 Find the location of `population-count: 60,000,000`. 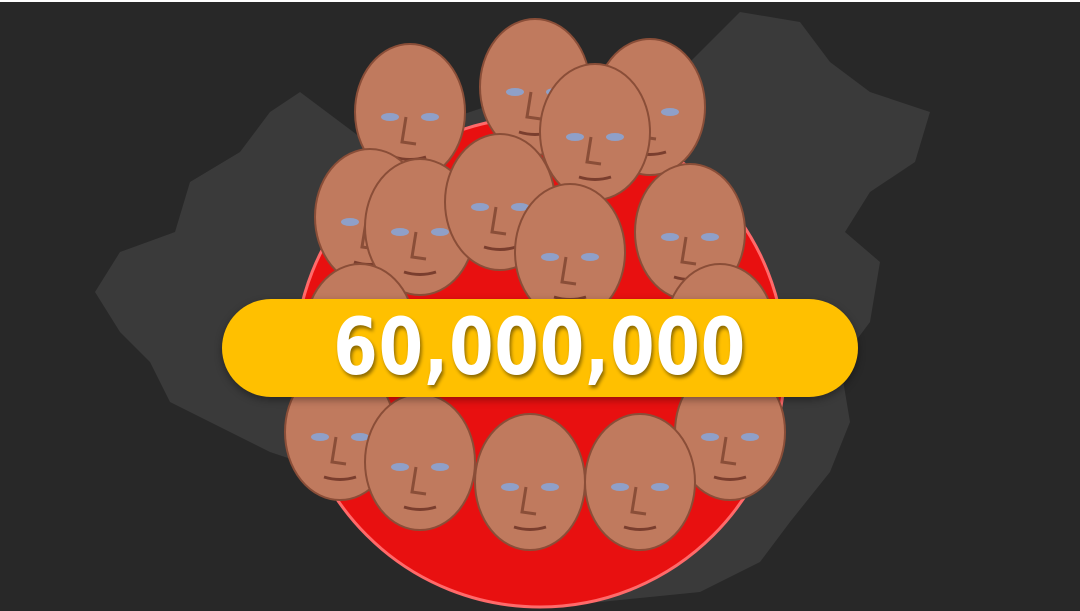

population-count: 60,000,000 is located at coordinates (540, 348).